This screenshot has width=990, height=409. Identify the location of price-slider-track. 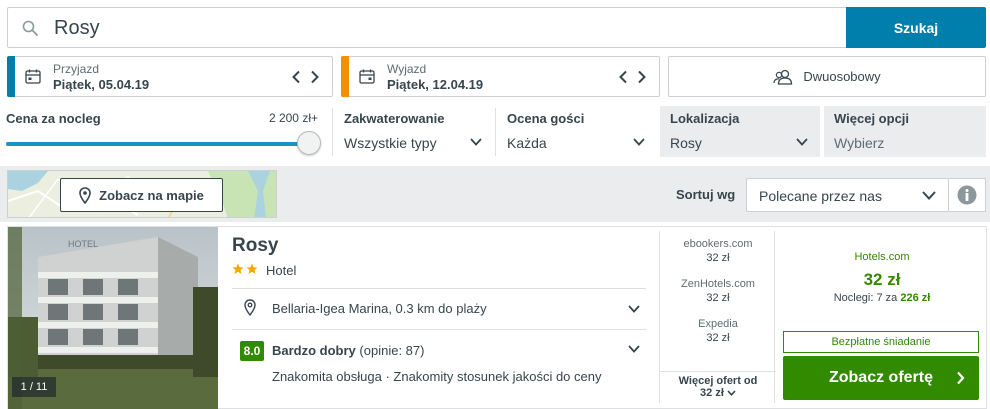
(156, 144).